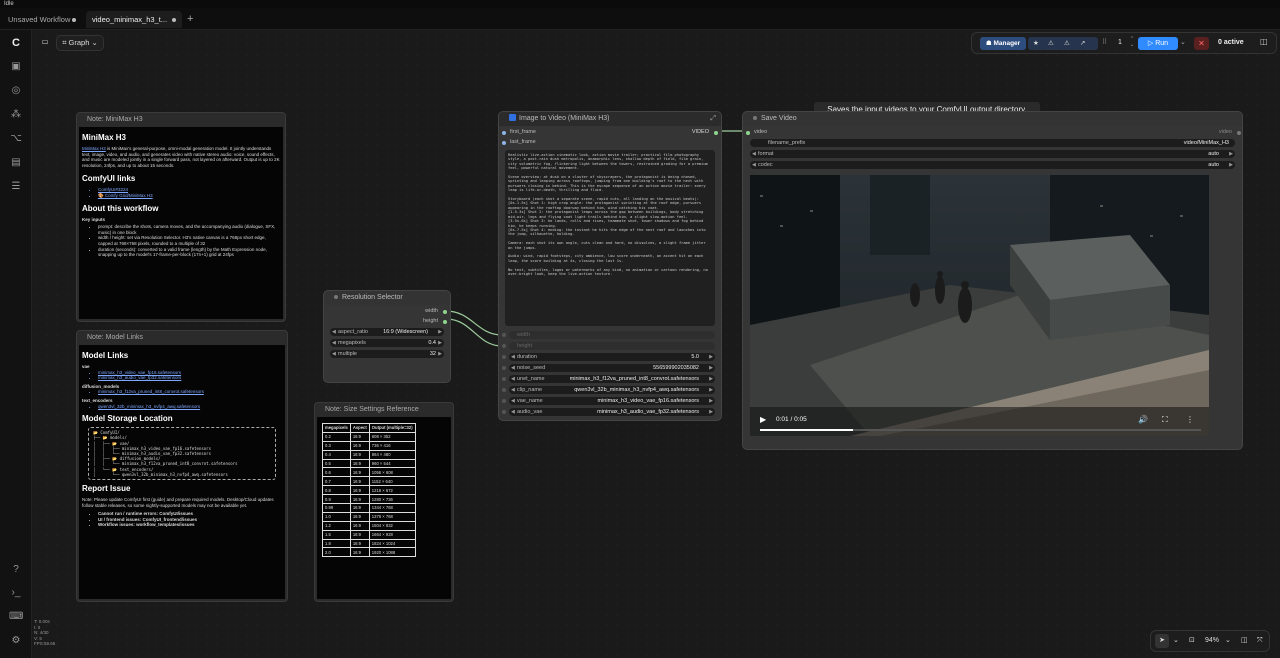  Describe the element at coordinates (1239, 133) in the screenshot. I see `output-slot-grey` at that location.